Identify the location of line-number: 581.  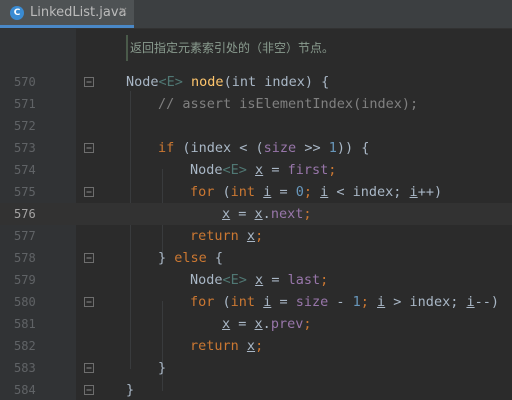
(25, 324).